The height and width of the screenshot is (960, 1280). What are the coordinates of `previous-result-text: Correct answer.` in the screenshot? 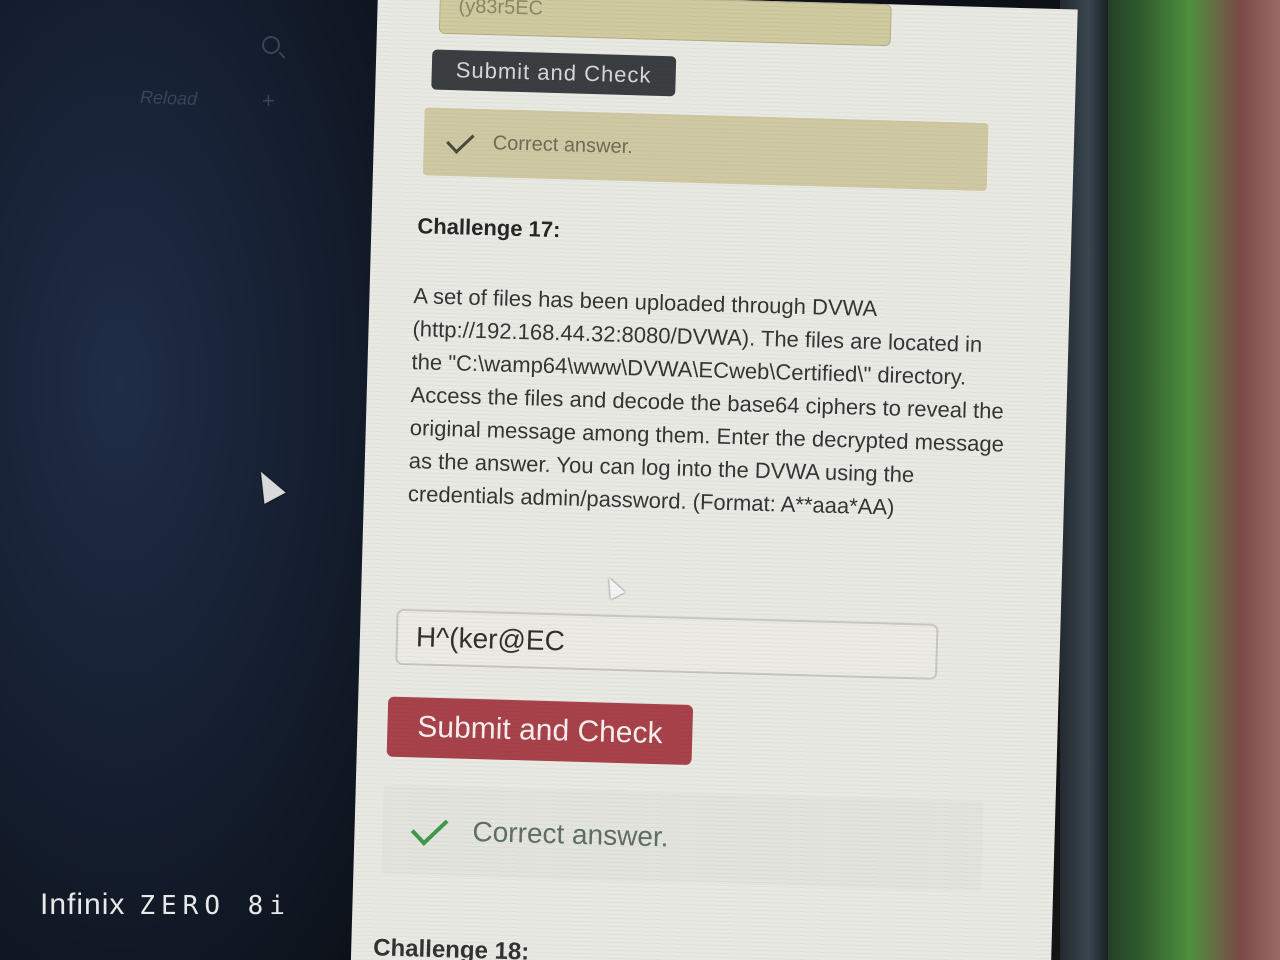 It's located at (563, 144).